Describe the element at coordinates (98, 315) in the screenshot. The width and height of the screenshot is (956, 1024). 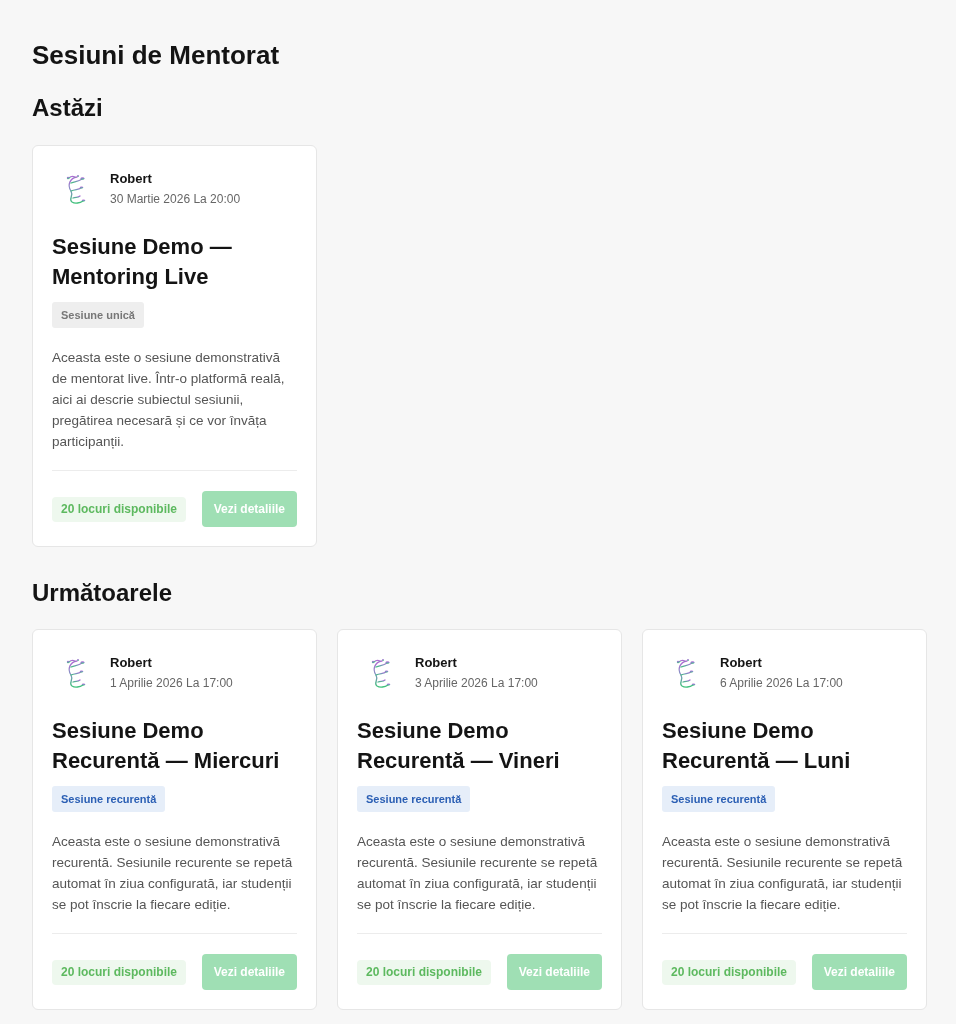
I see `session-type-badge: Sesiune unică` at that location.